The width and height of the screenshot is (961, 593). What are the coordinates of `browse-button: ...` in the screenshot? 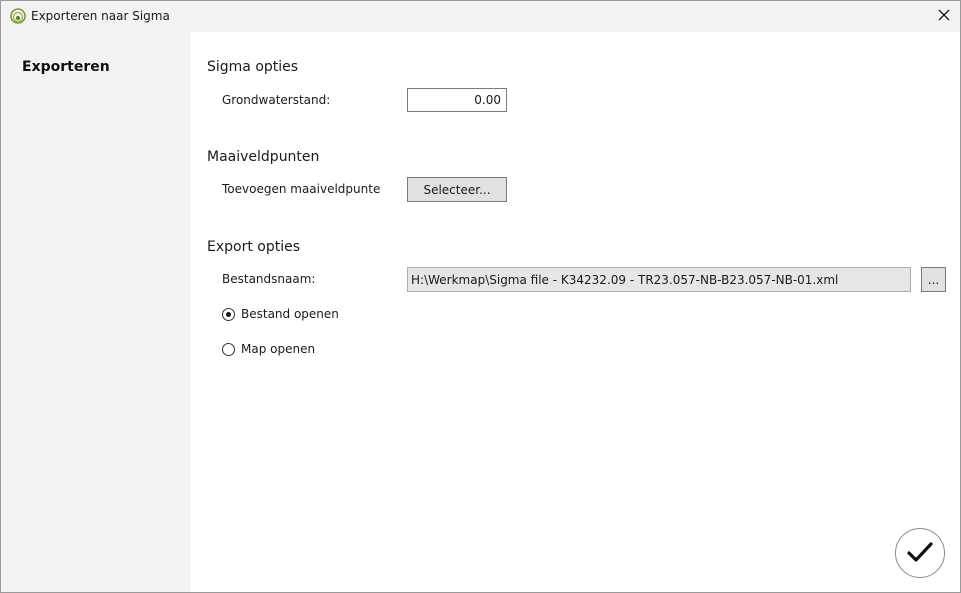 It's located at (933, 279).